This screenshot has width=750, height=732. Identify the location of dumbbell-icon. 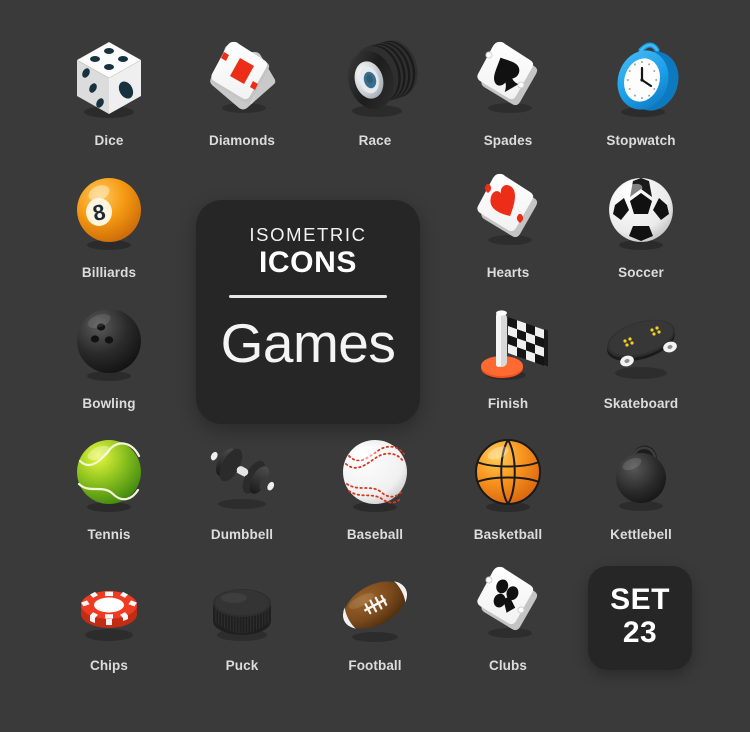
(242, 472).